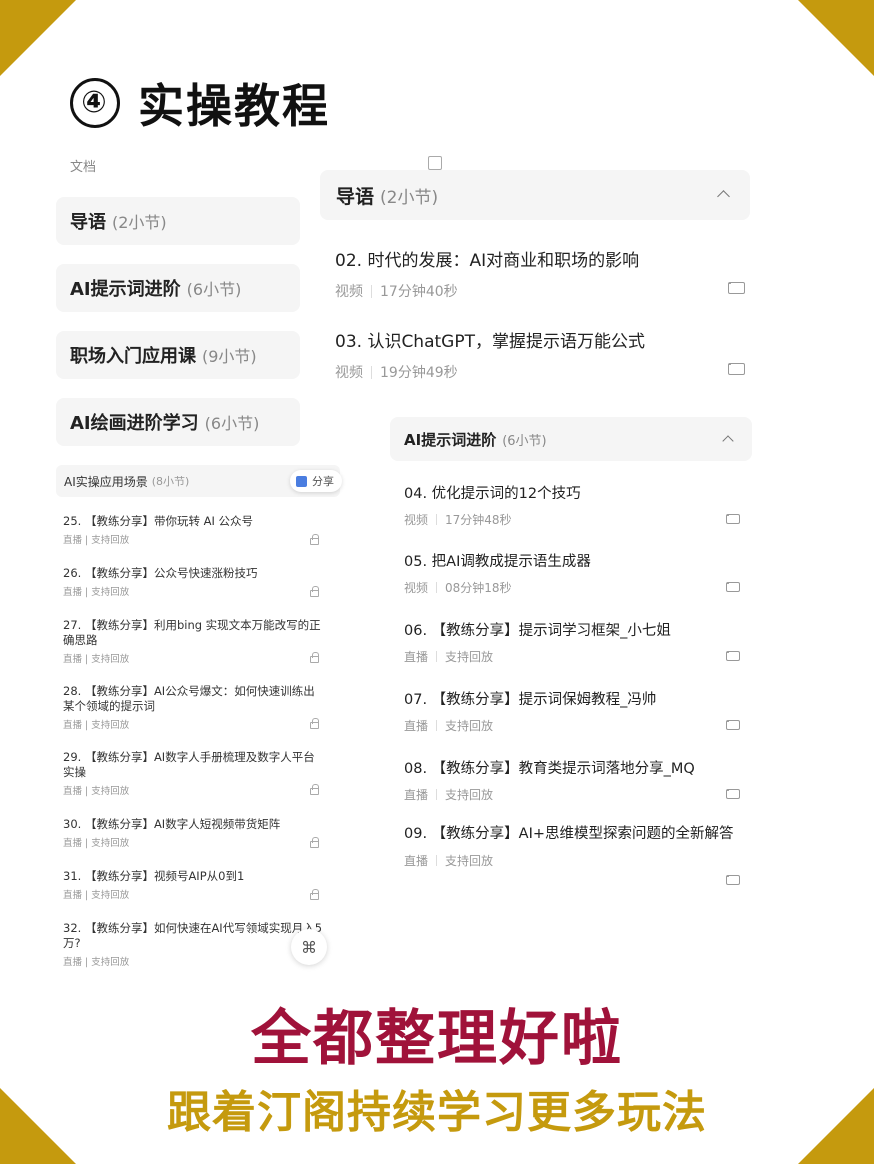 Image resolution: width=874 pixels, height=1164 pixels. Describe the element at coordinates (189, 764) in the screenshot. I see `lesson-title: 29. 【教练分享】AI数字人手册梳理及数字人平台实操` at that location.